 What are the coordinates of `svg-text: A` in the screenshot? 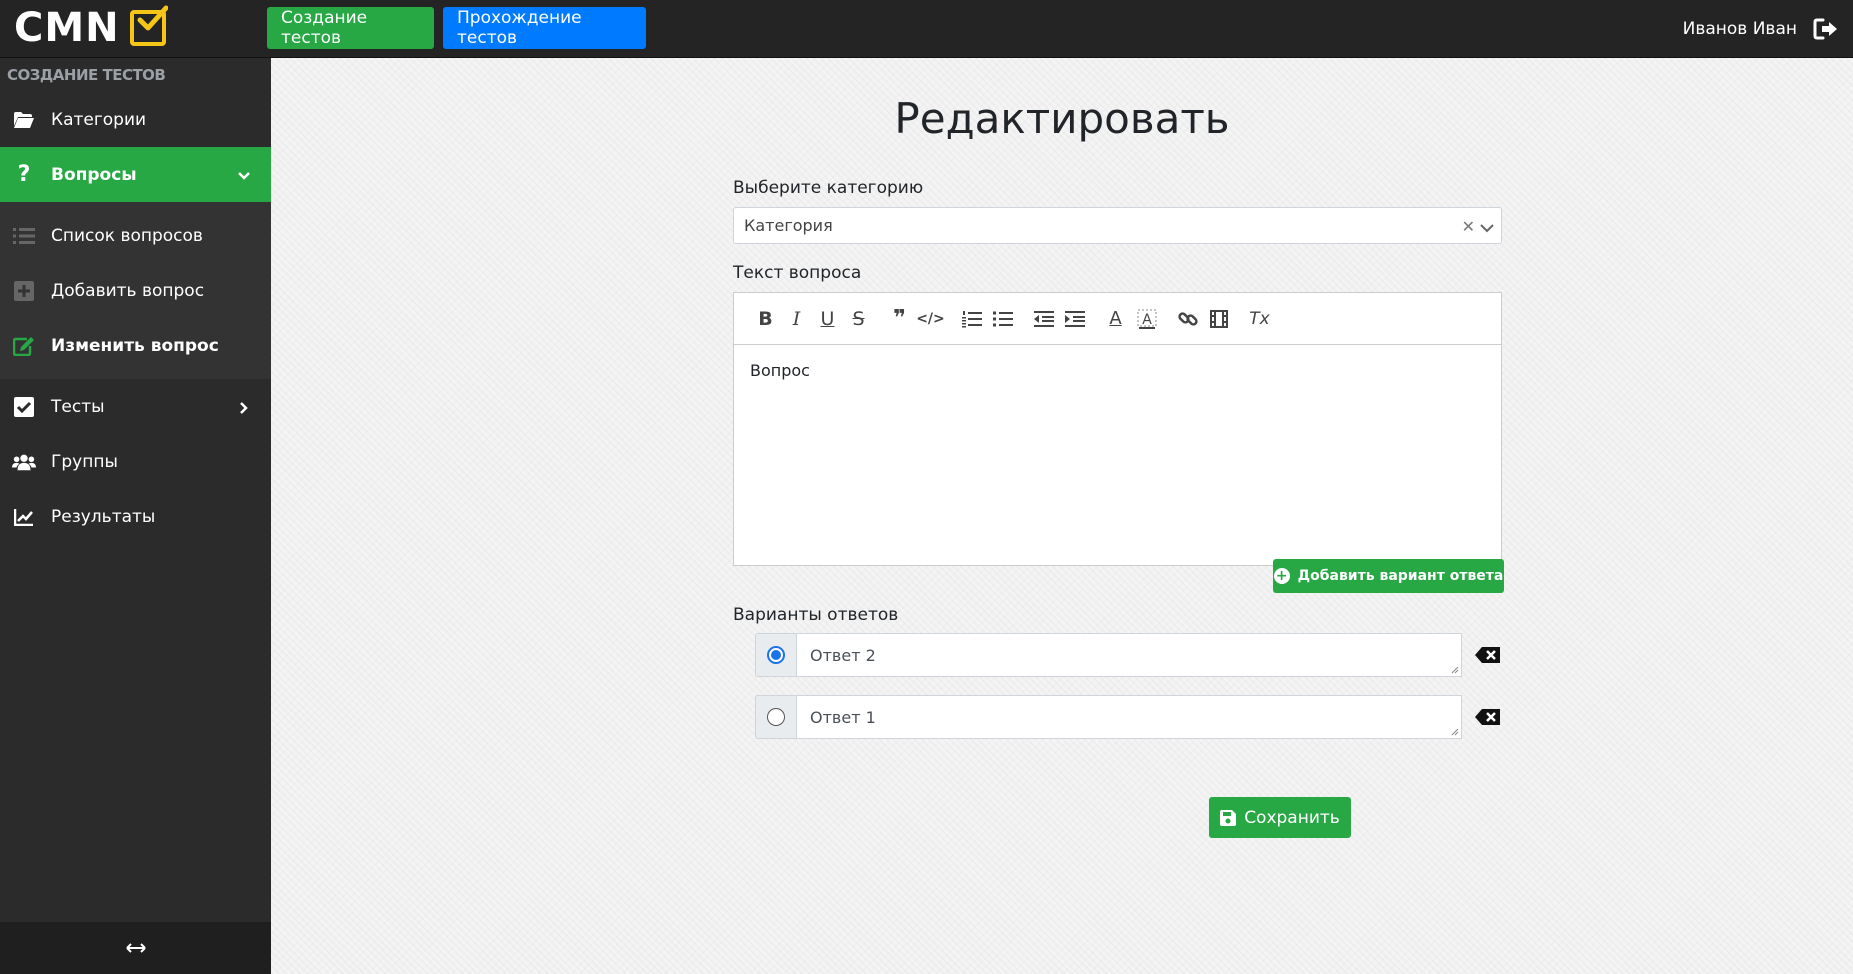 It's located at (1147, 320).